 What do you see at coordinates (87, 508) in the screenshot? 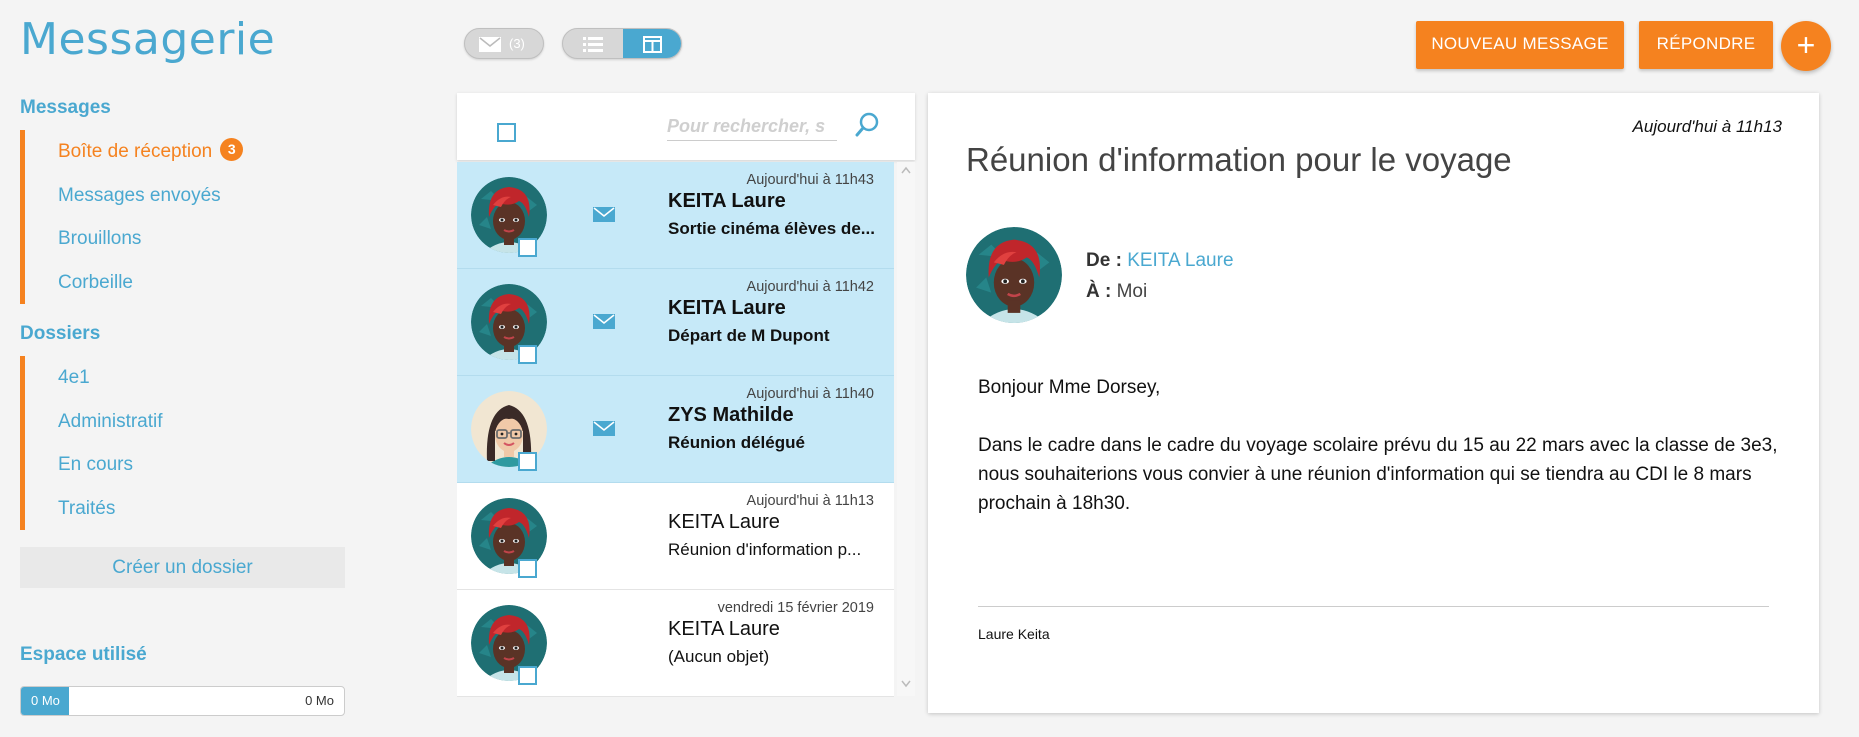
I see `sidebar-item-label: Traités` at bounding box center [87, 508].